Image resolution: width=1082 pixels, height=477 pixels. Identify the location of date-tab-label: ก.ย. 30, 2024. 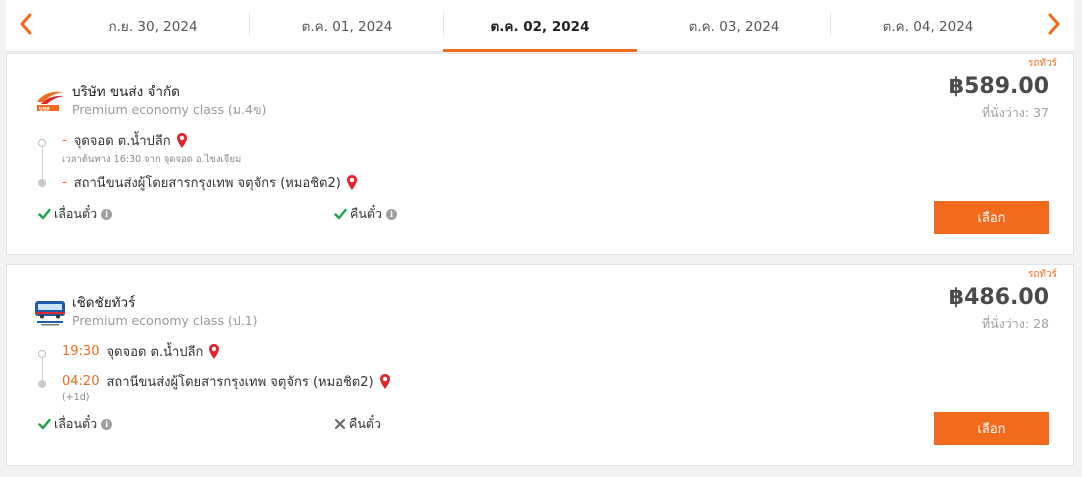
(153, 27).